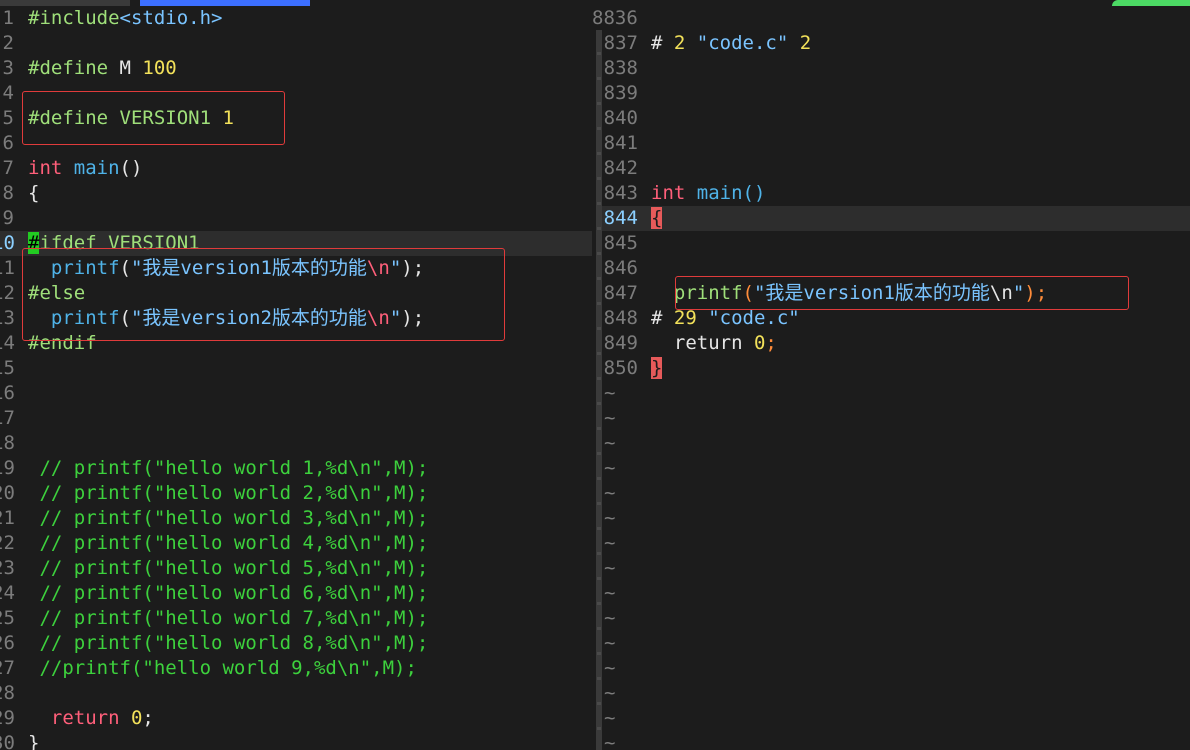 Image resolution: width=1190 pixels, height=750 pixels. I want to click on line-number: 840, so click(620, 118).